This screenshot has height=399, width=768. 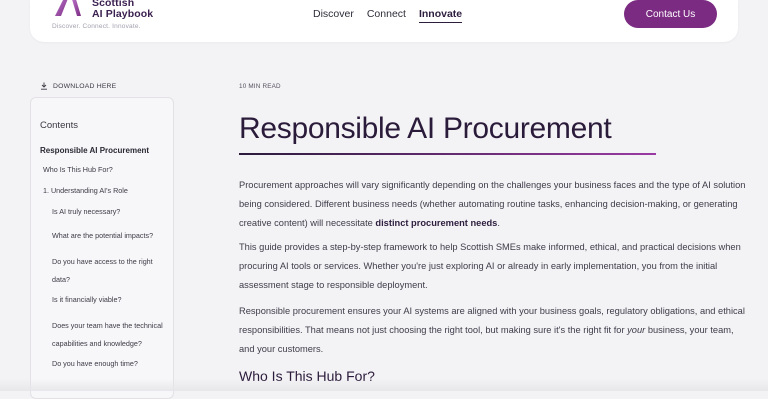 I want to click on contact-us-button: Contact Us, so click(x=670, y=14).